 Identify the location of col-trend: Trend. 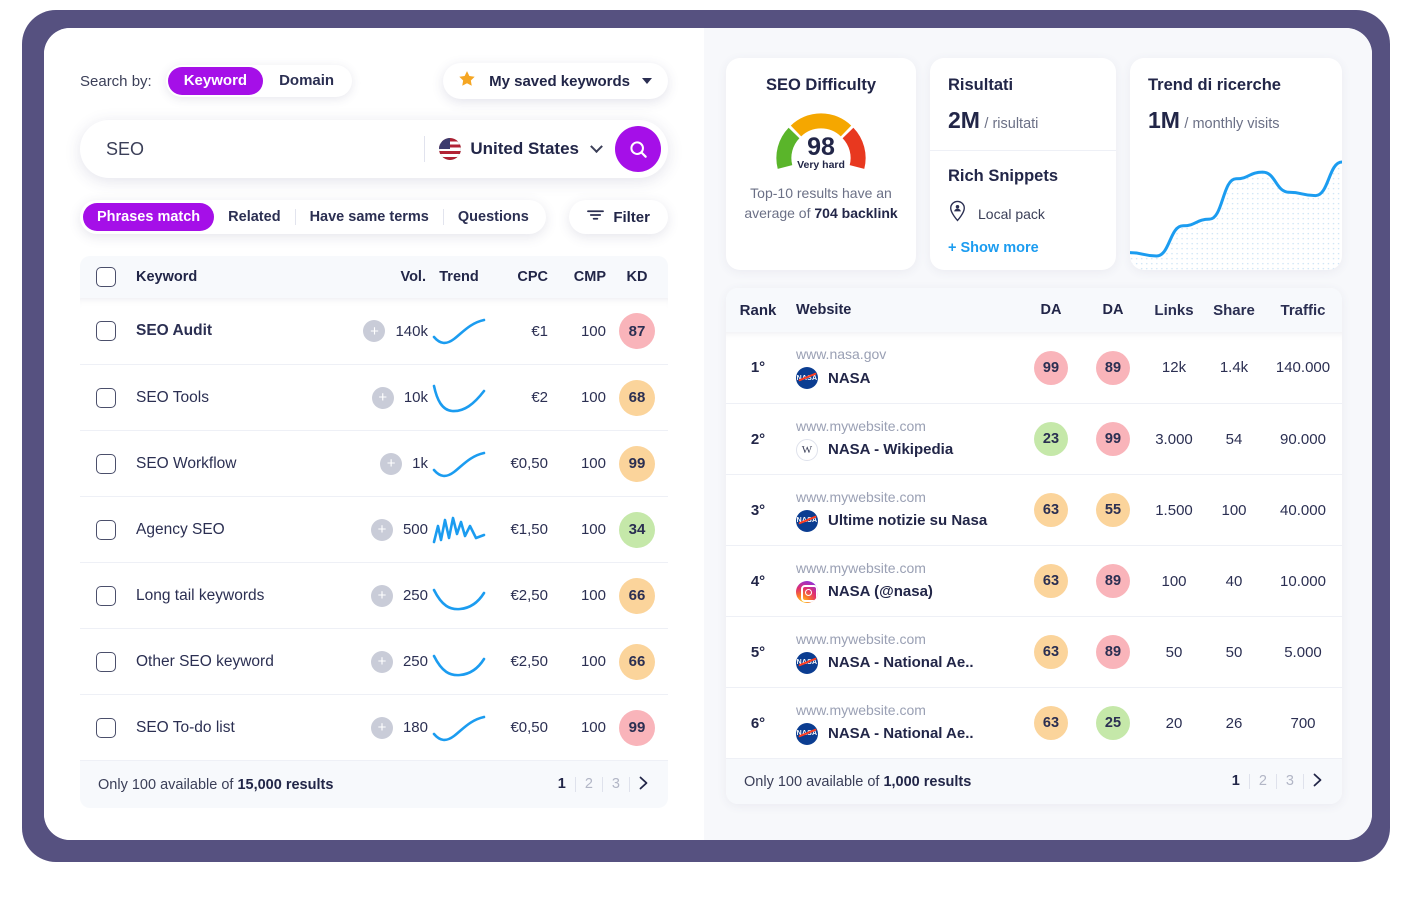
(459, 277).